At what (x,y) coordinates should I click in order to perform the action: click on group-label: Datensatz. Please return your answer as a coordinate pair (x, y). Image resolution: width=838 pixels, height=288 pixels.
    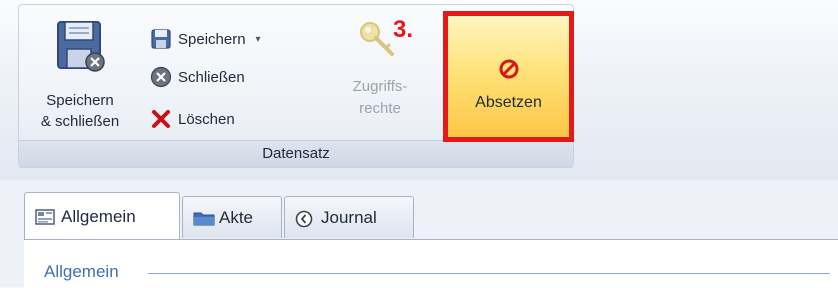
    Looking at the image, I should click on (296, 153).